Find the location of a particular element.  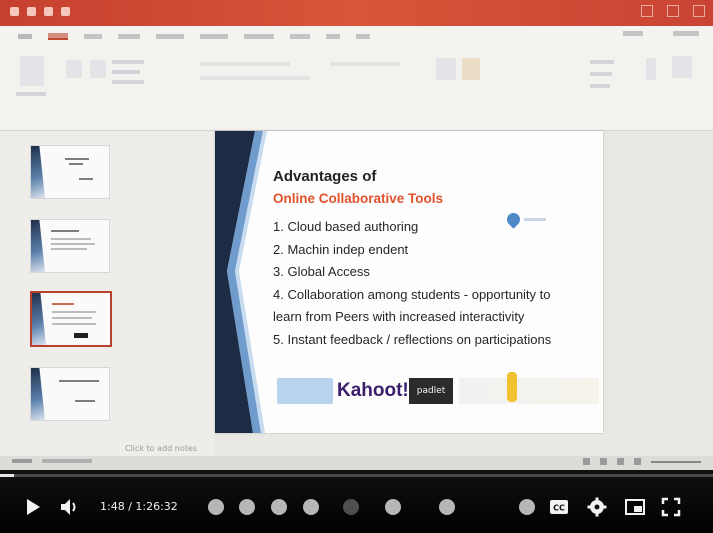

section-button is located at coordinates (128, 82).